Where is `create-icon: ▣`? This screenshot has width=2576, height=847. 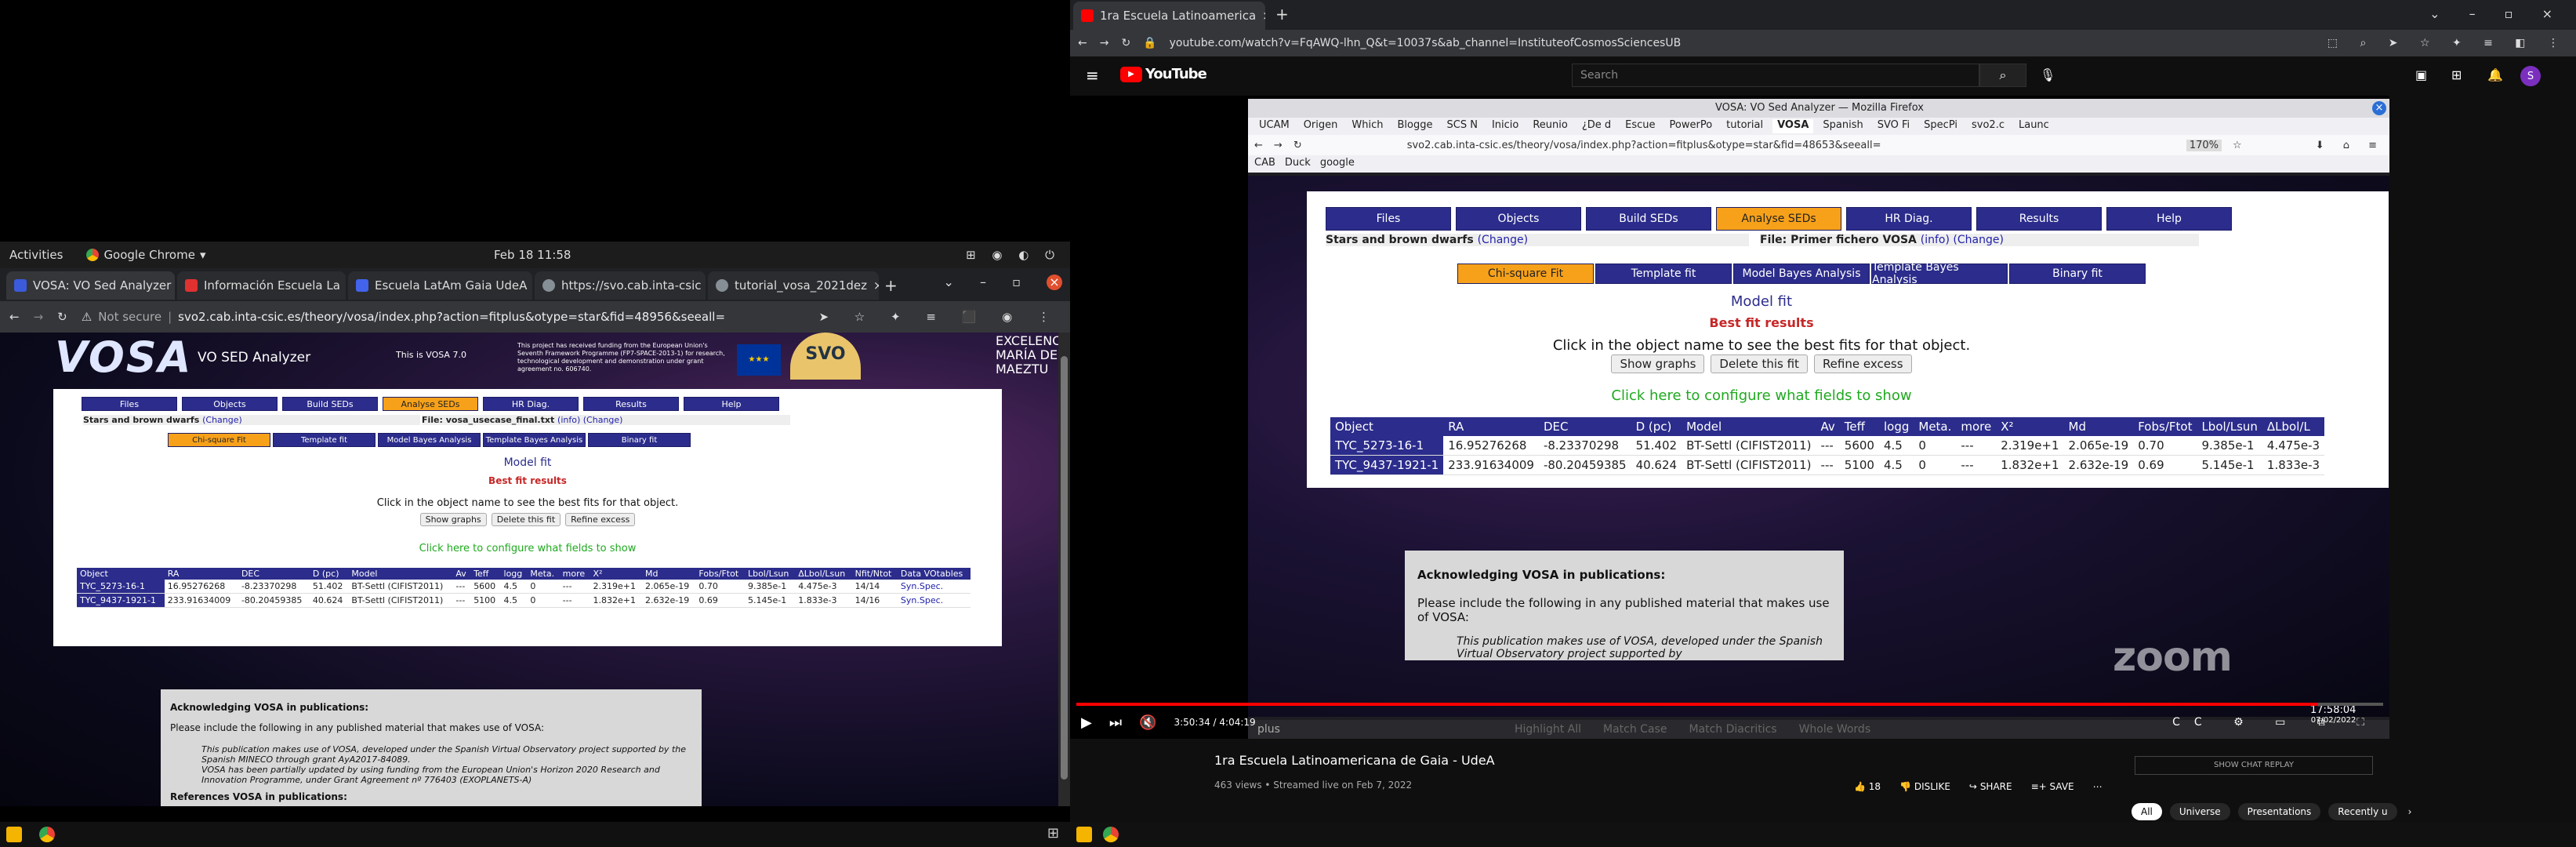
create-icon: ▣ is located at coordinates (2421, 74).